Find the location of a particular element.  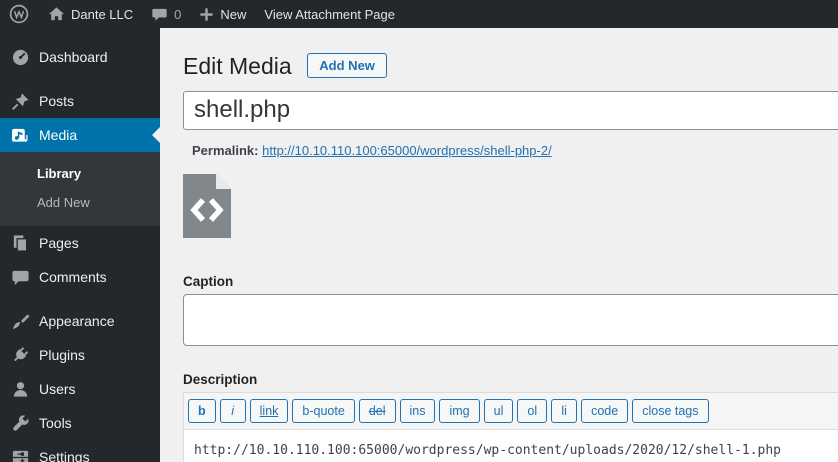

dashboard-icon is located at coordinates (20, 57).